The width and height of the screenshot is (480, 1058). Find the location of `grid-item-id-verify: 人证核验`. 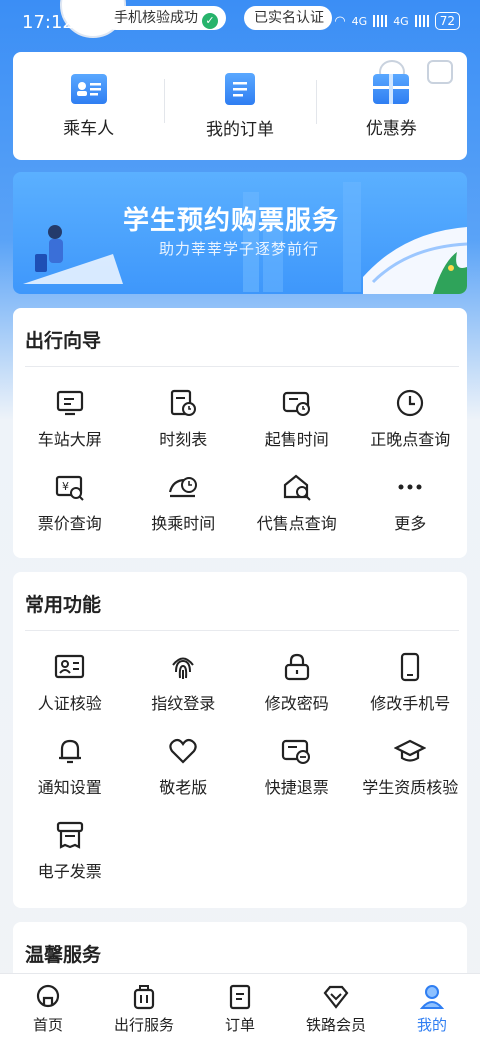

grid-item-id-verify: 人证核验 is located at coordinates (70, 679).